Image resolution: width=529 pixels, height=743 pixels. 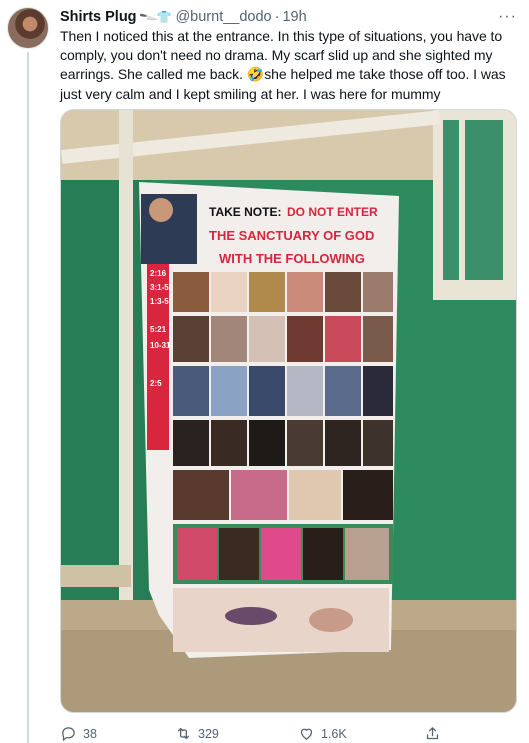 What do you see at coordinates (106, 390) in the screenshot?
I see `green-wall-shade` at bounding box center [106, 390].